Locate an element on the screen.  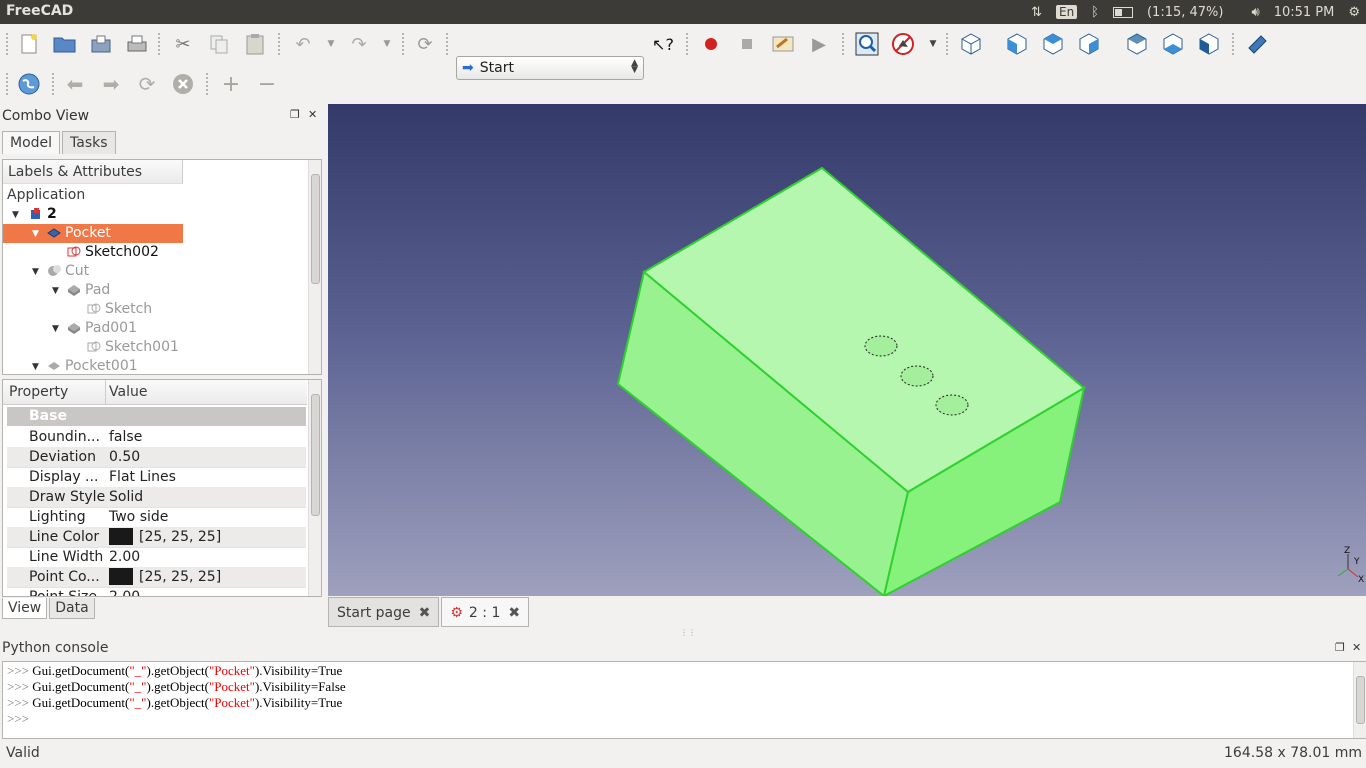
cut-button: ✂ is located at coordinates (183, 44).